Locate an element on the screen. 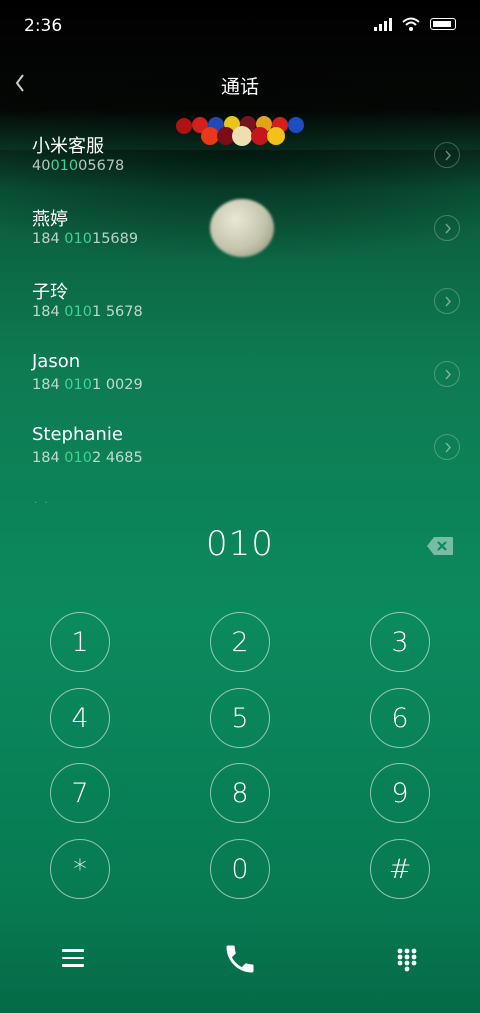  bottom-bar is located at coordinates (240, 960).